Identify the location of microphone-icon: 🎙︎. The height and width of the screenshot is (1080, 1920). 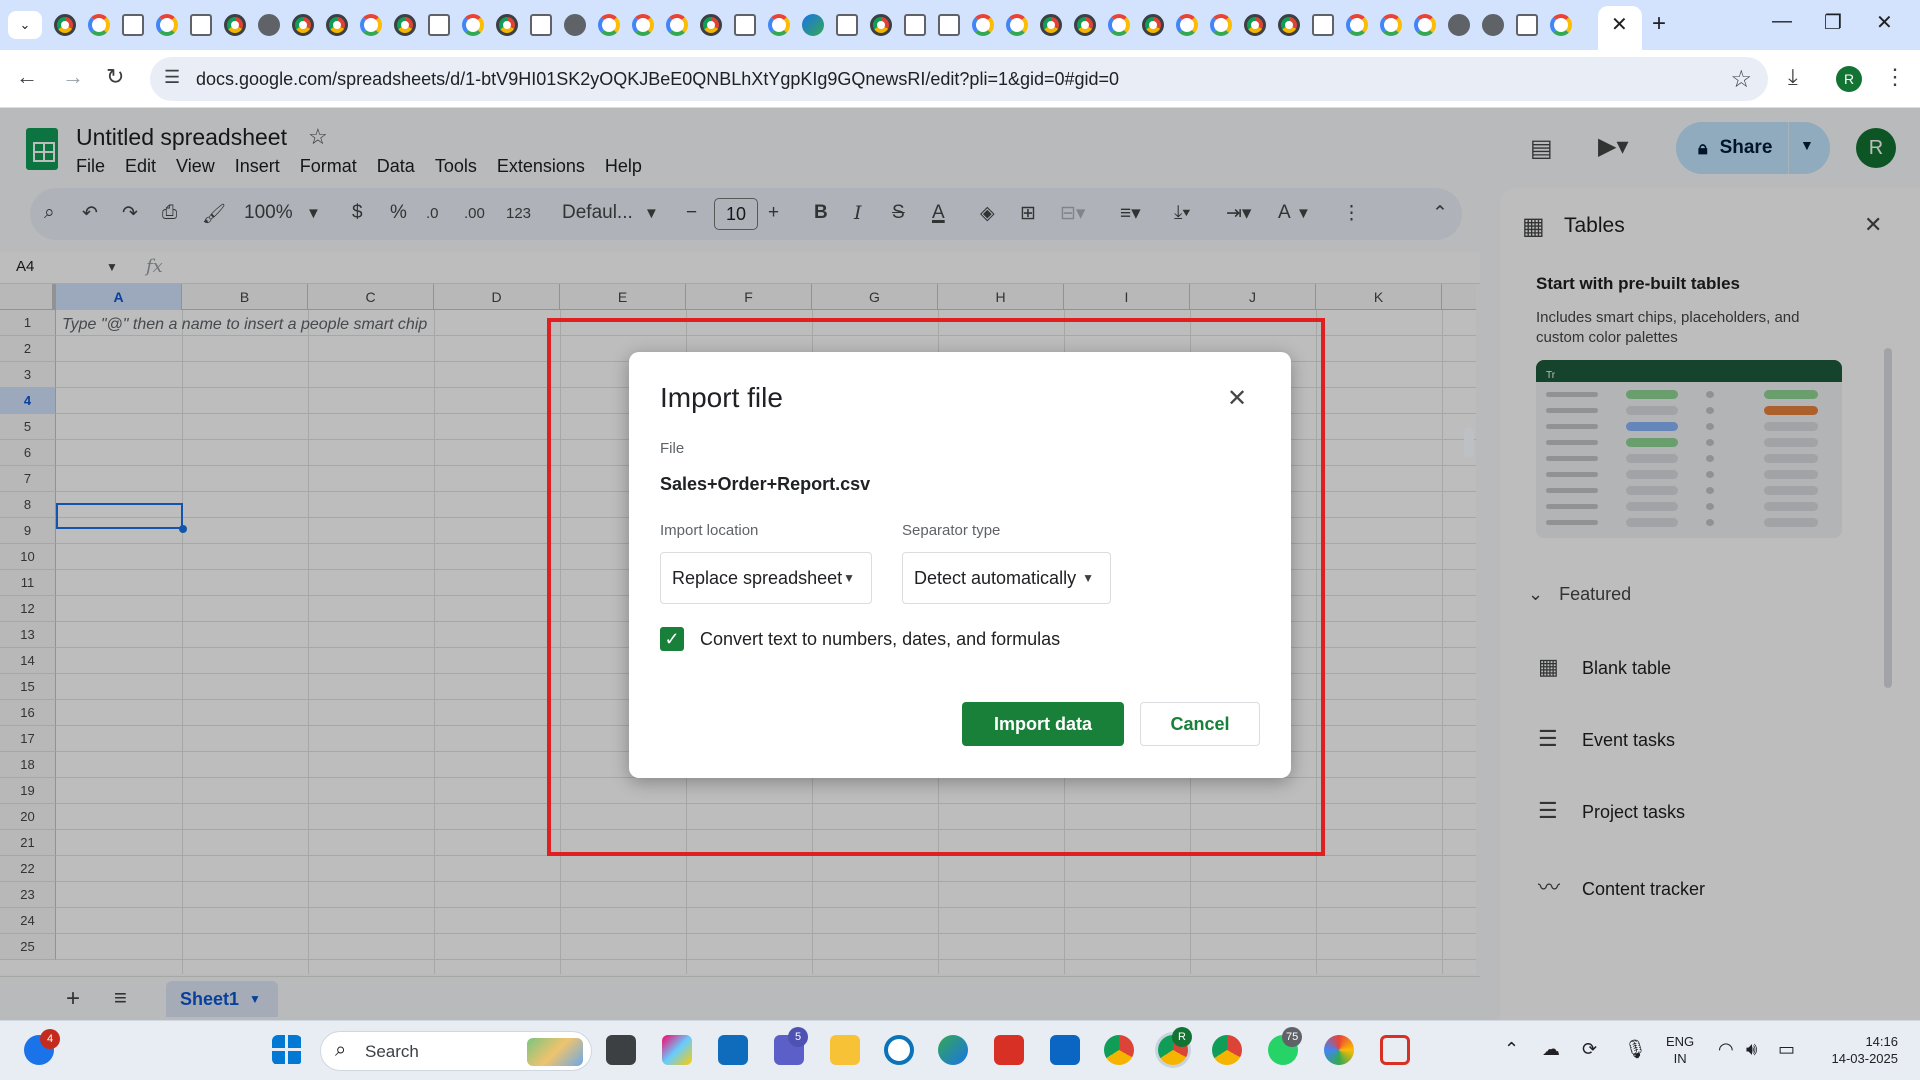
(1635, 1049).